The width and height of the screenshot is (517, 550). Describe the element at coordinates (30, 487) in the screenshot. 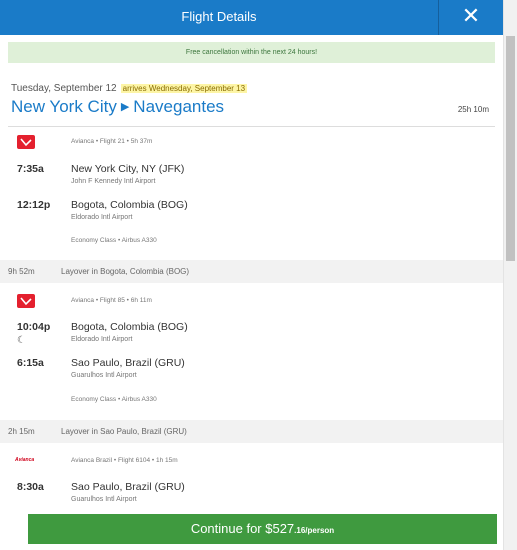

I see `depart-time: 8:30a` at that location.